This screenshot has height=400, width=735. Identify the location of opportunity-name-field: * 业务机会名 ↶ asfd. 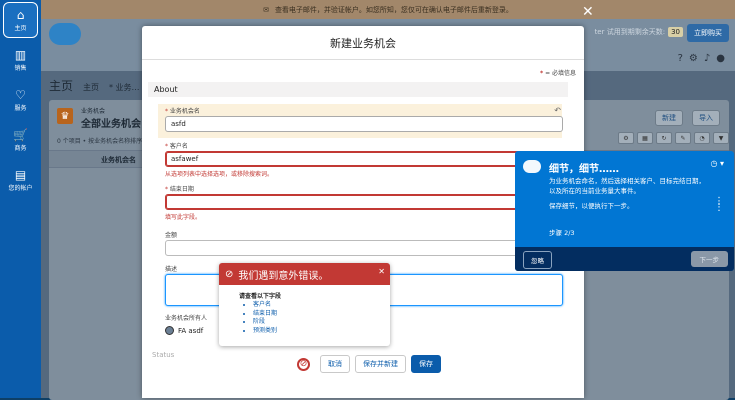
(364, 119).